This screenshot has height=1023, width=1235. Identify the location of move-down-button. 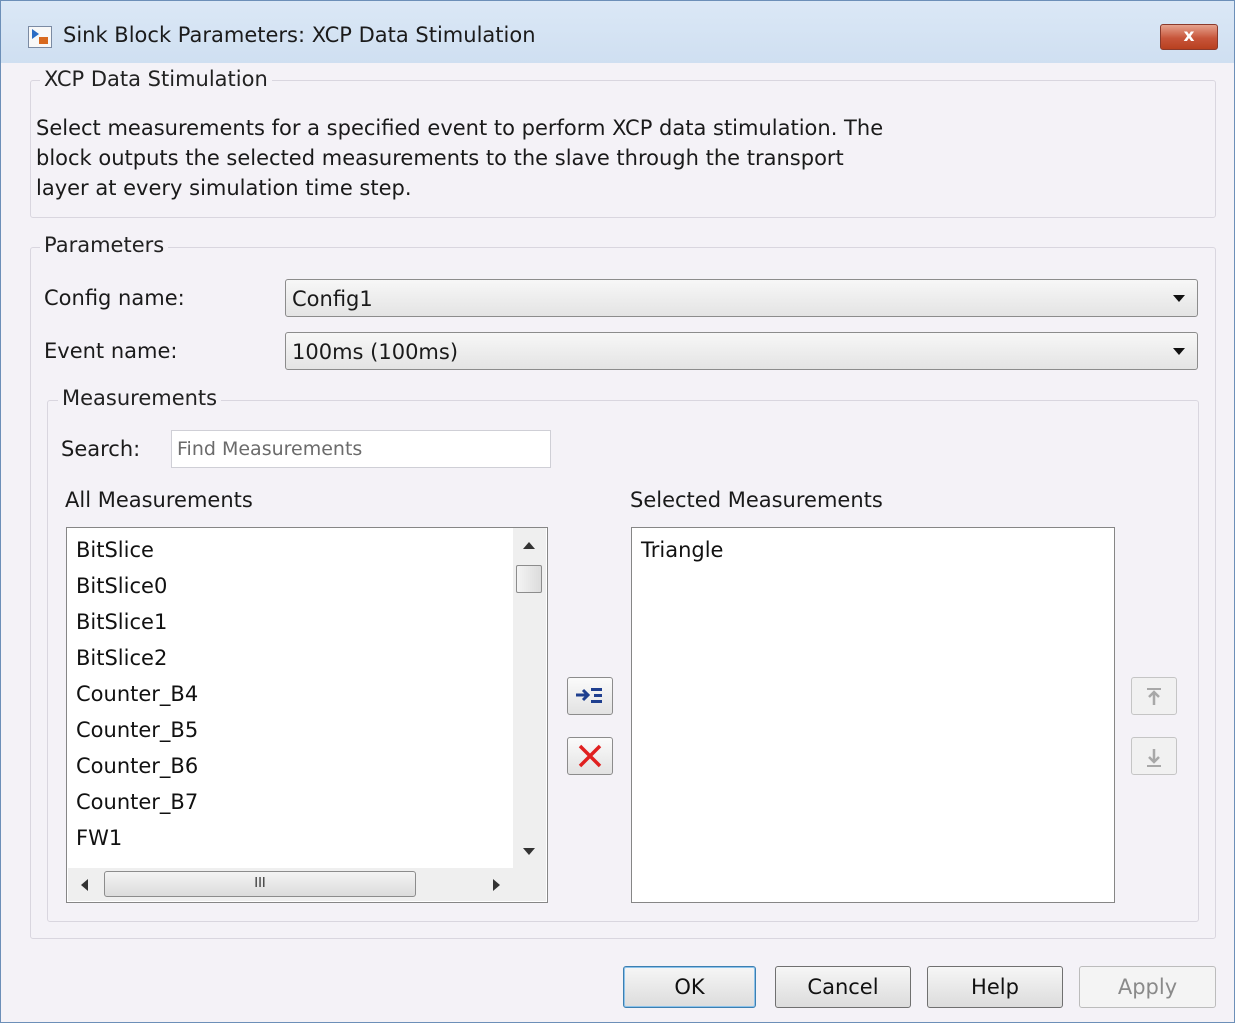
(1154, 756).